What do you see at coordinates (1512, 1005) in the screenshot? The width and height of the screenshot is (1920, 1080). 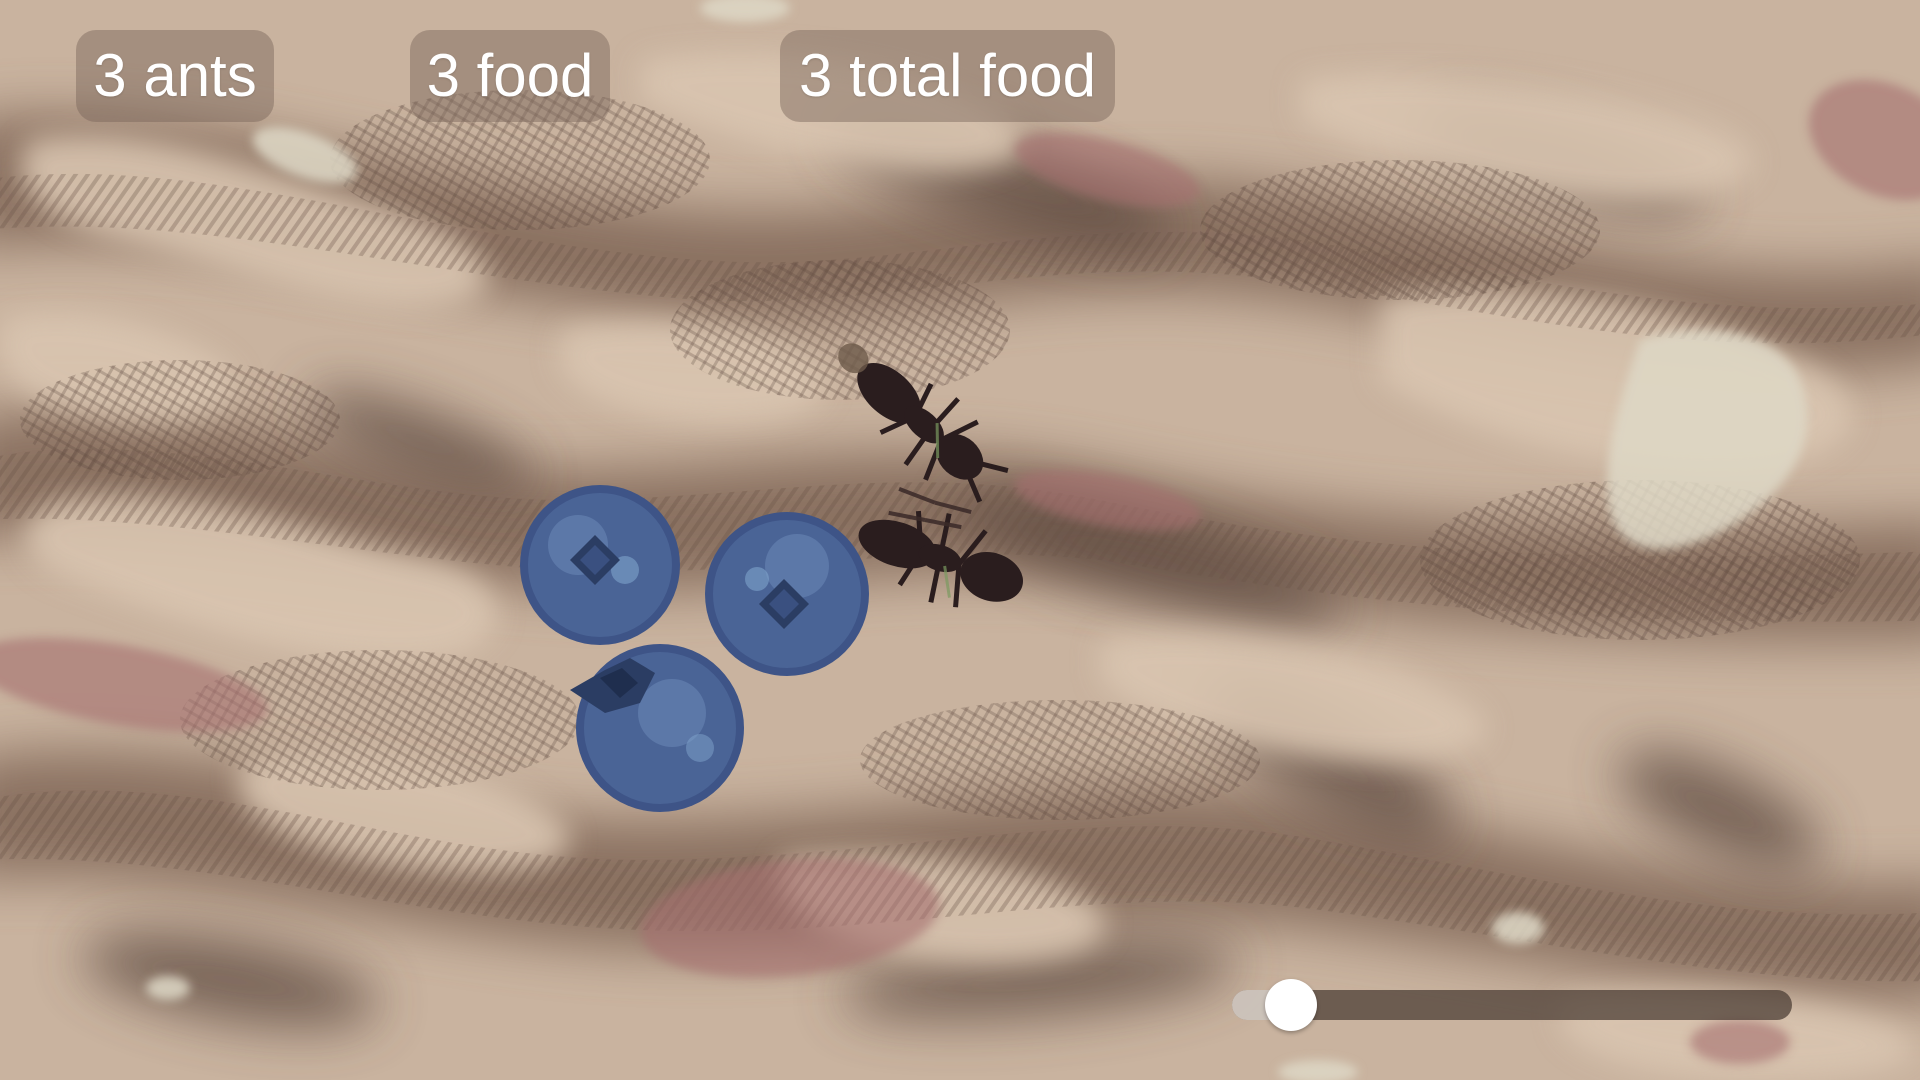 I see `speed-slider` at bounding box center [1512, 1005].